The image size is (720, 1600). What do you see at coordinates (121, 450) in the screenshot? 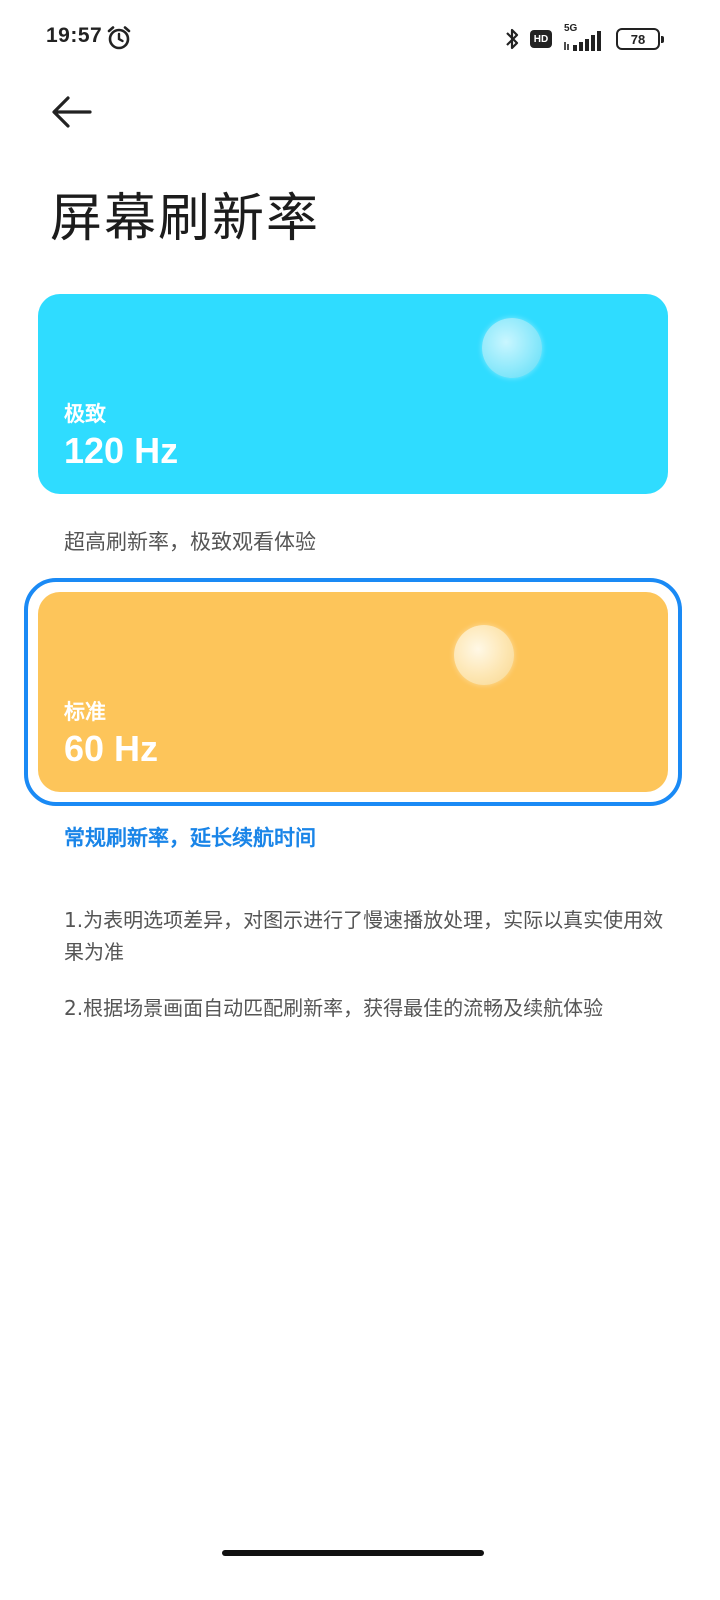
I see `mode-frequency: 120 Hz` at bounding box center [121, 450].